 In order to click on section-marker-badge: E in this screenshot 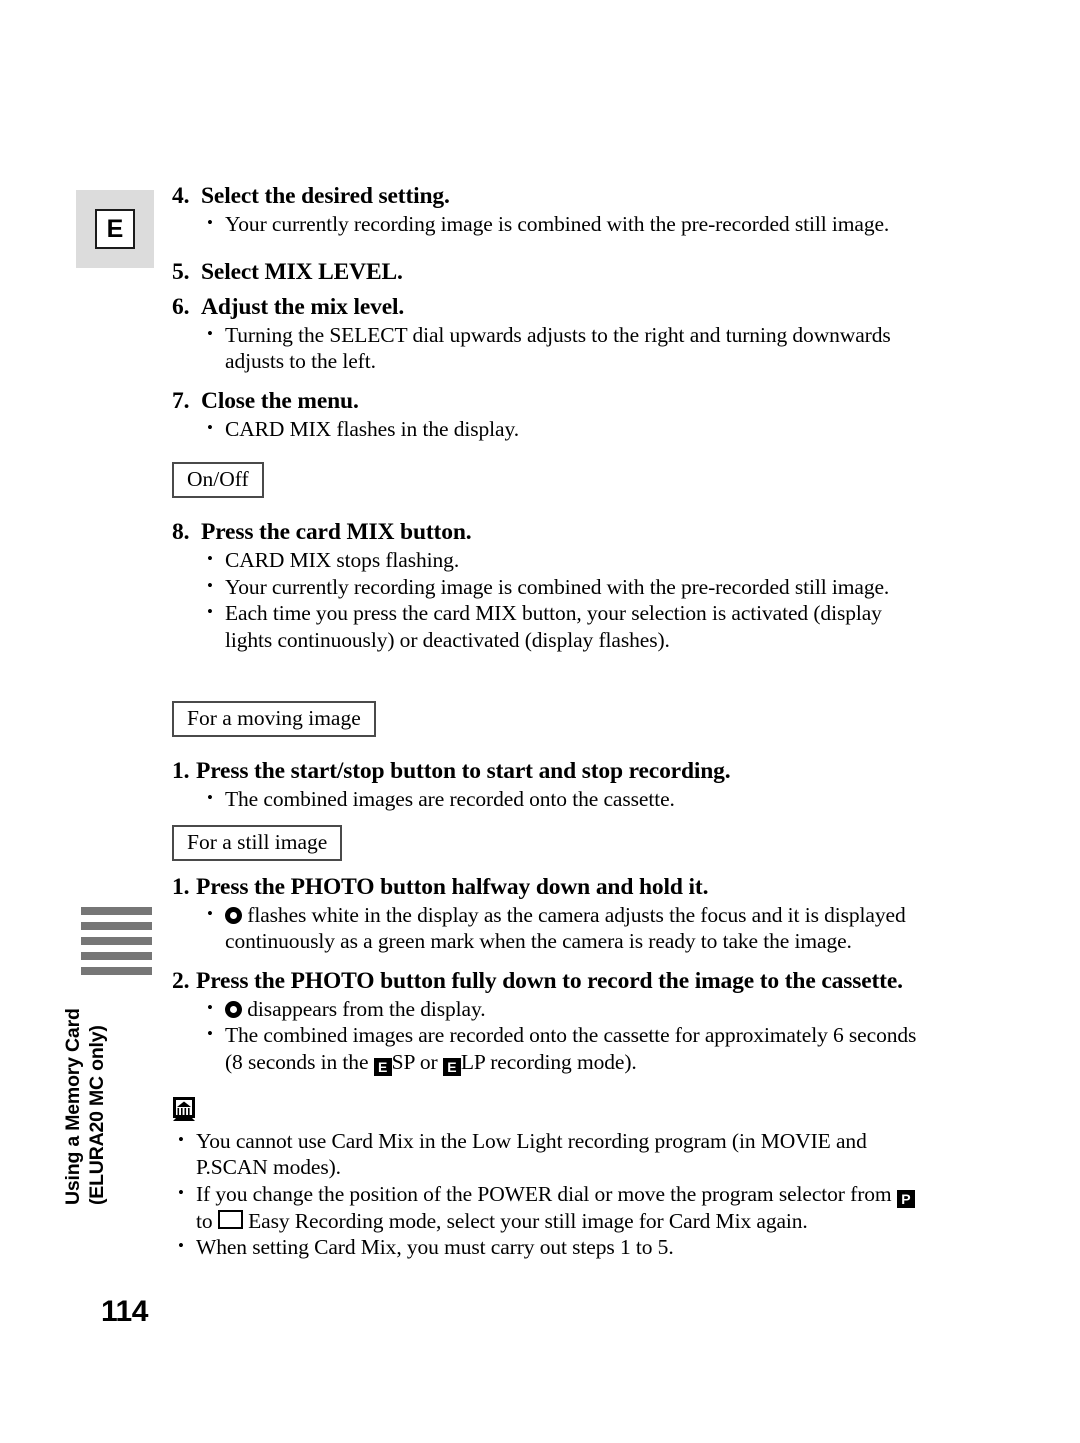, I will do `click(115, 229)`.